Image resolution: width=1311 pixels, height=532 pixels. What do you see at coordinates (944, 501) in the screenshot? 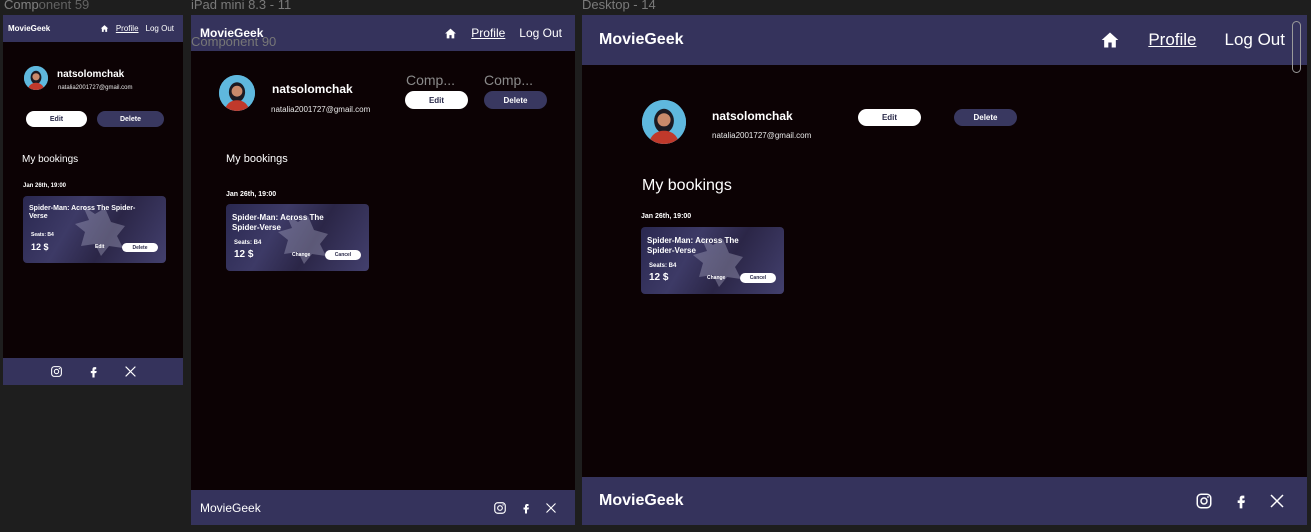
I see `desktop-footer: MovieGeek` at bounding box center [944, 501].